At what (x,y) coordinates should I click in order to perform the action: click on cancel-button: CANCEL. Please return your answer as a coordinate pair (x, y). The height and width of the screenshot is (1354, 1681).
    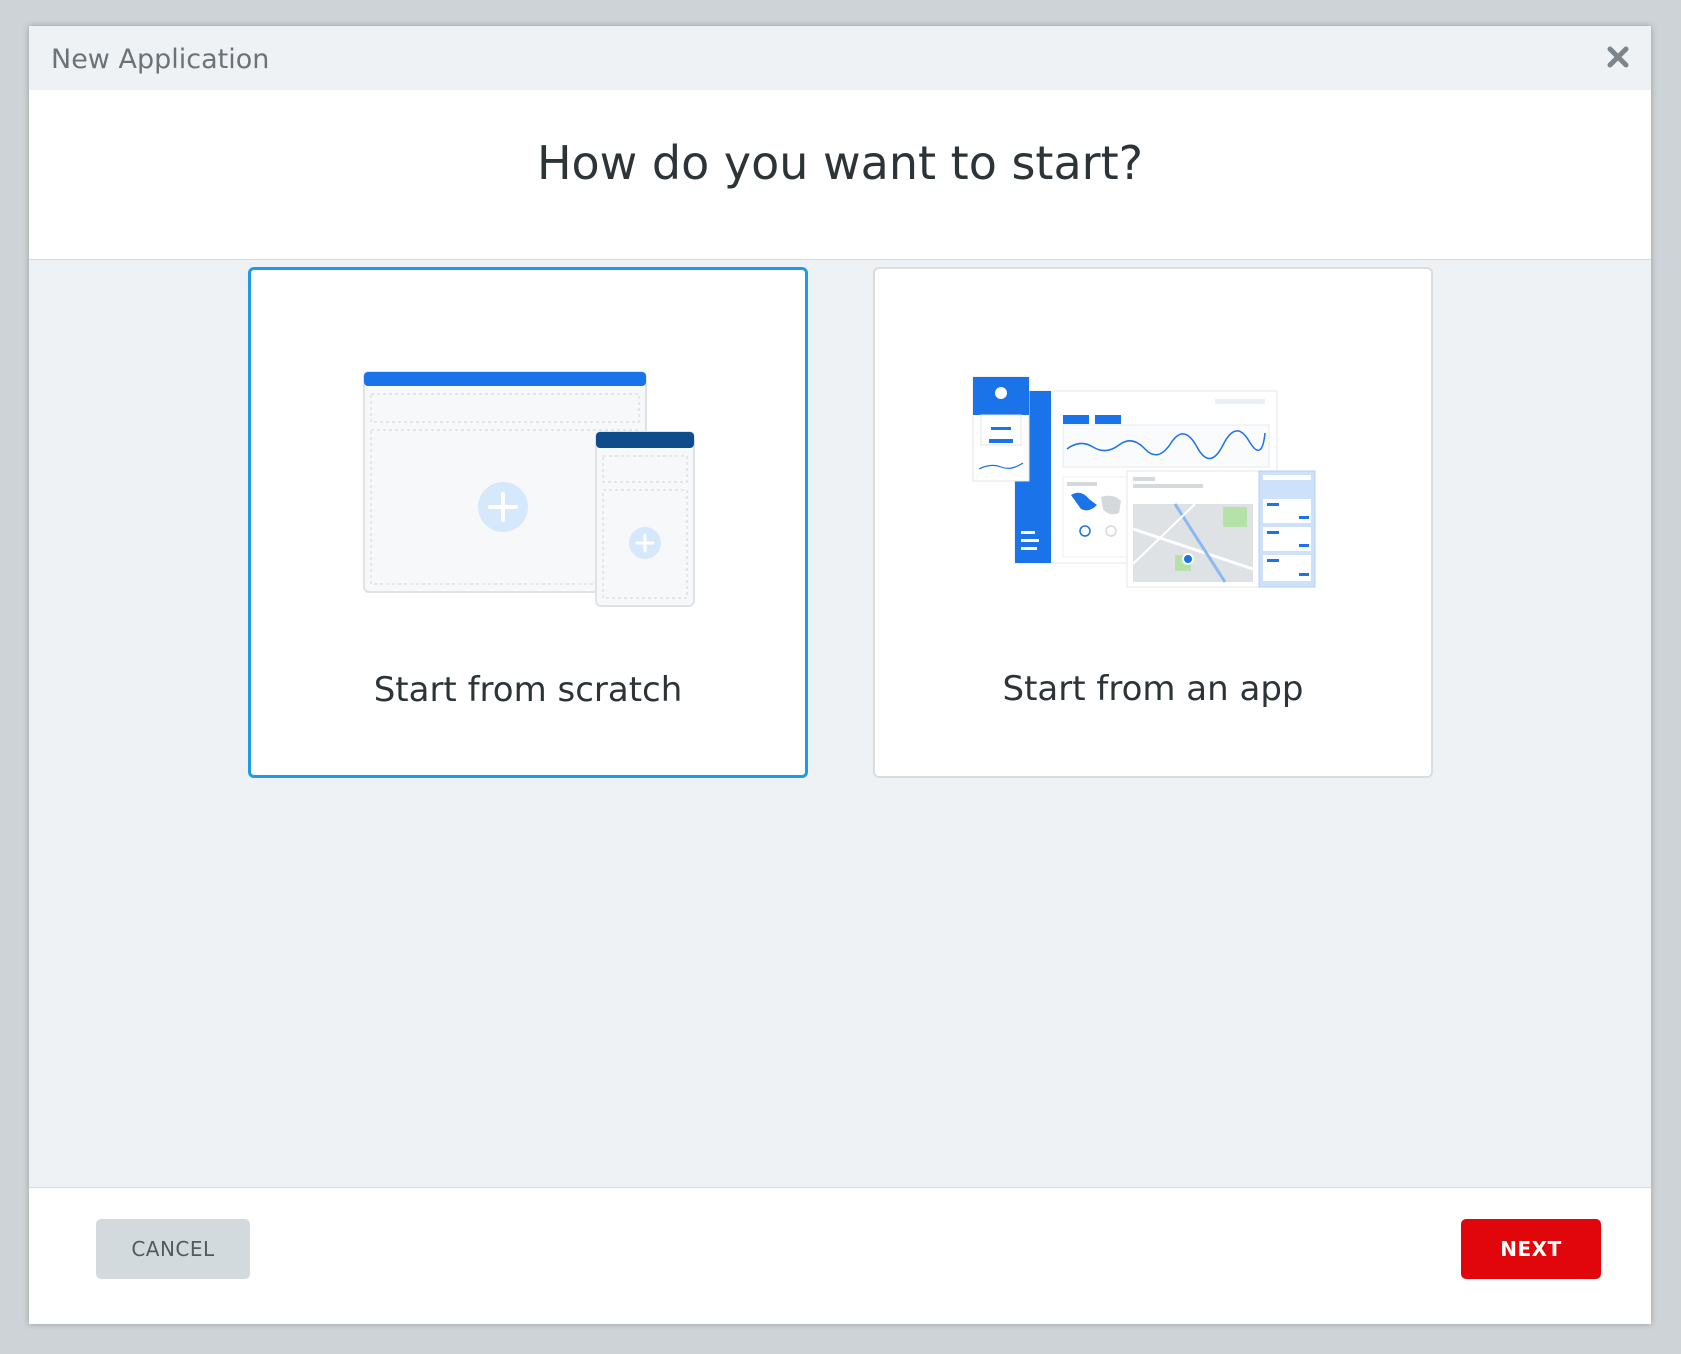
    Looking at the image, I should click on (173, 1249).